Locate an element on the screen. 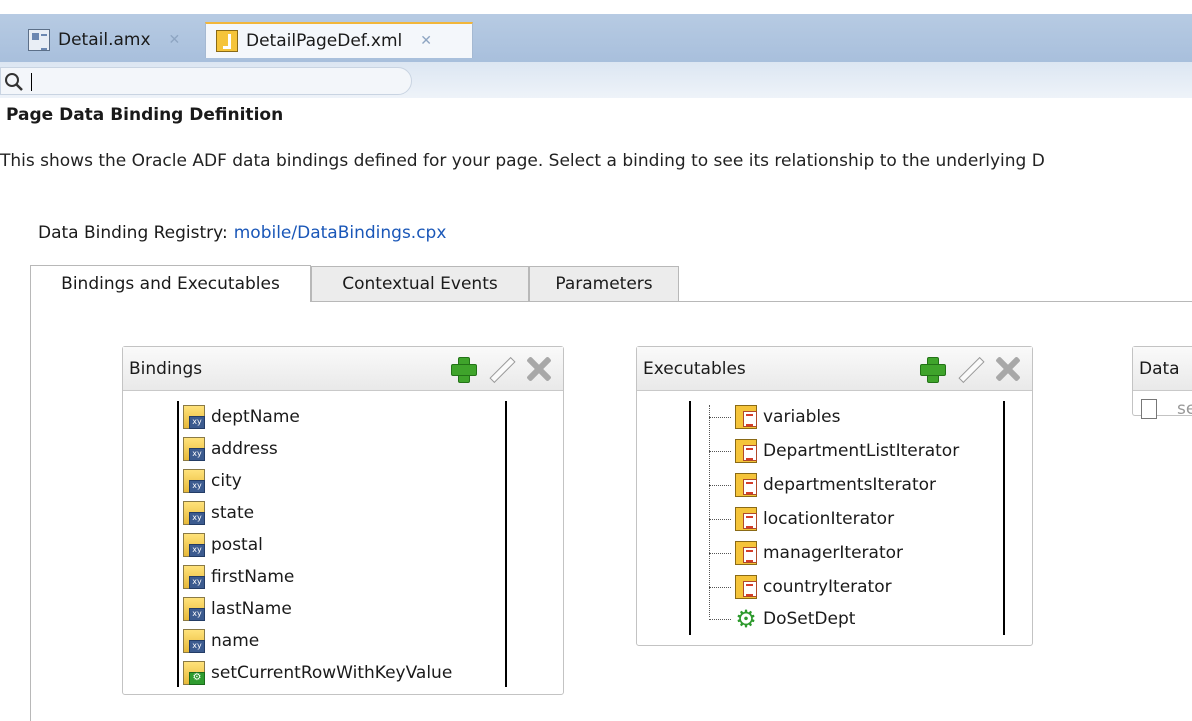 This screenshot has height=721, width=1192. search-icon is located at coordinates (14, 82).